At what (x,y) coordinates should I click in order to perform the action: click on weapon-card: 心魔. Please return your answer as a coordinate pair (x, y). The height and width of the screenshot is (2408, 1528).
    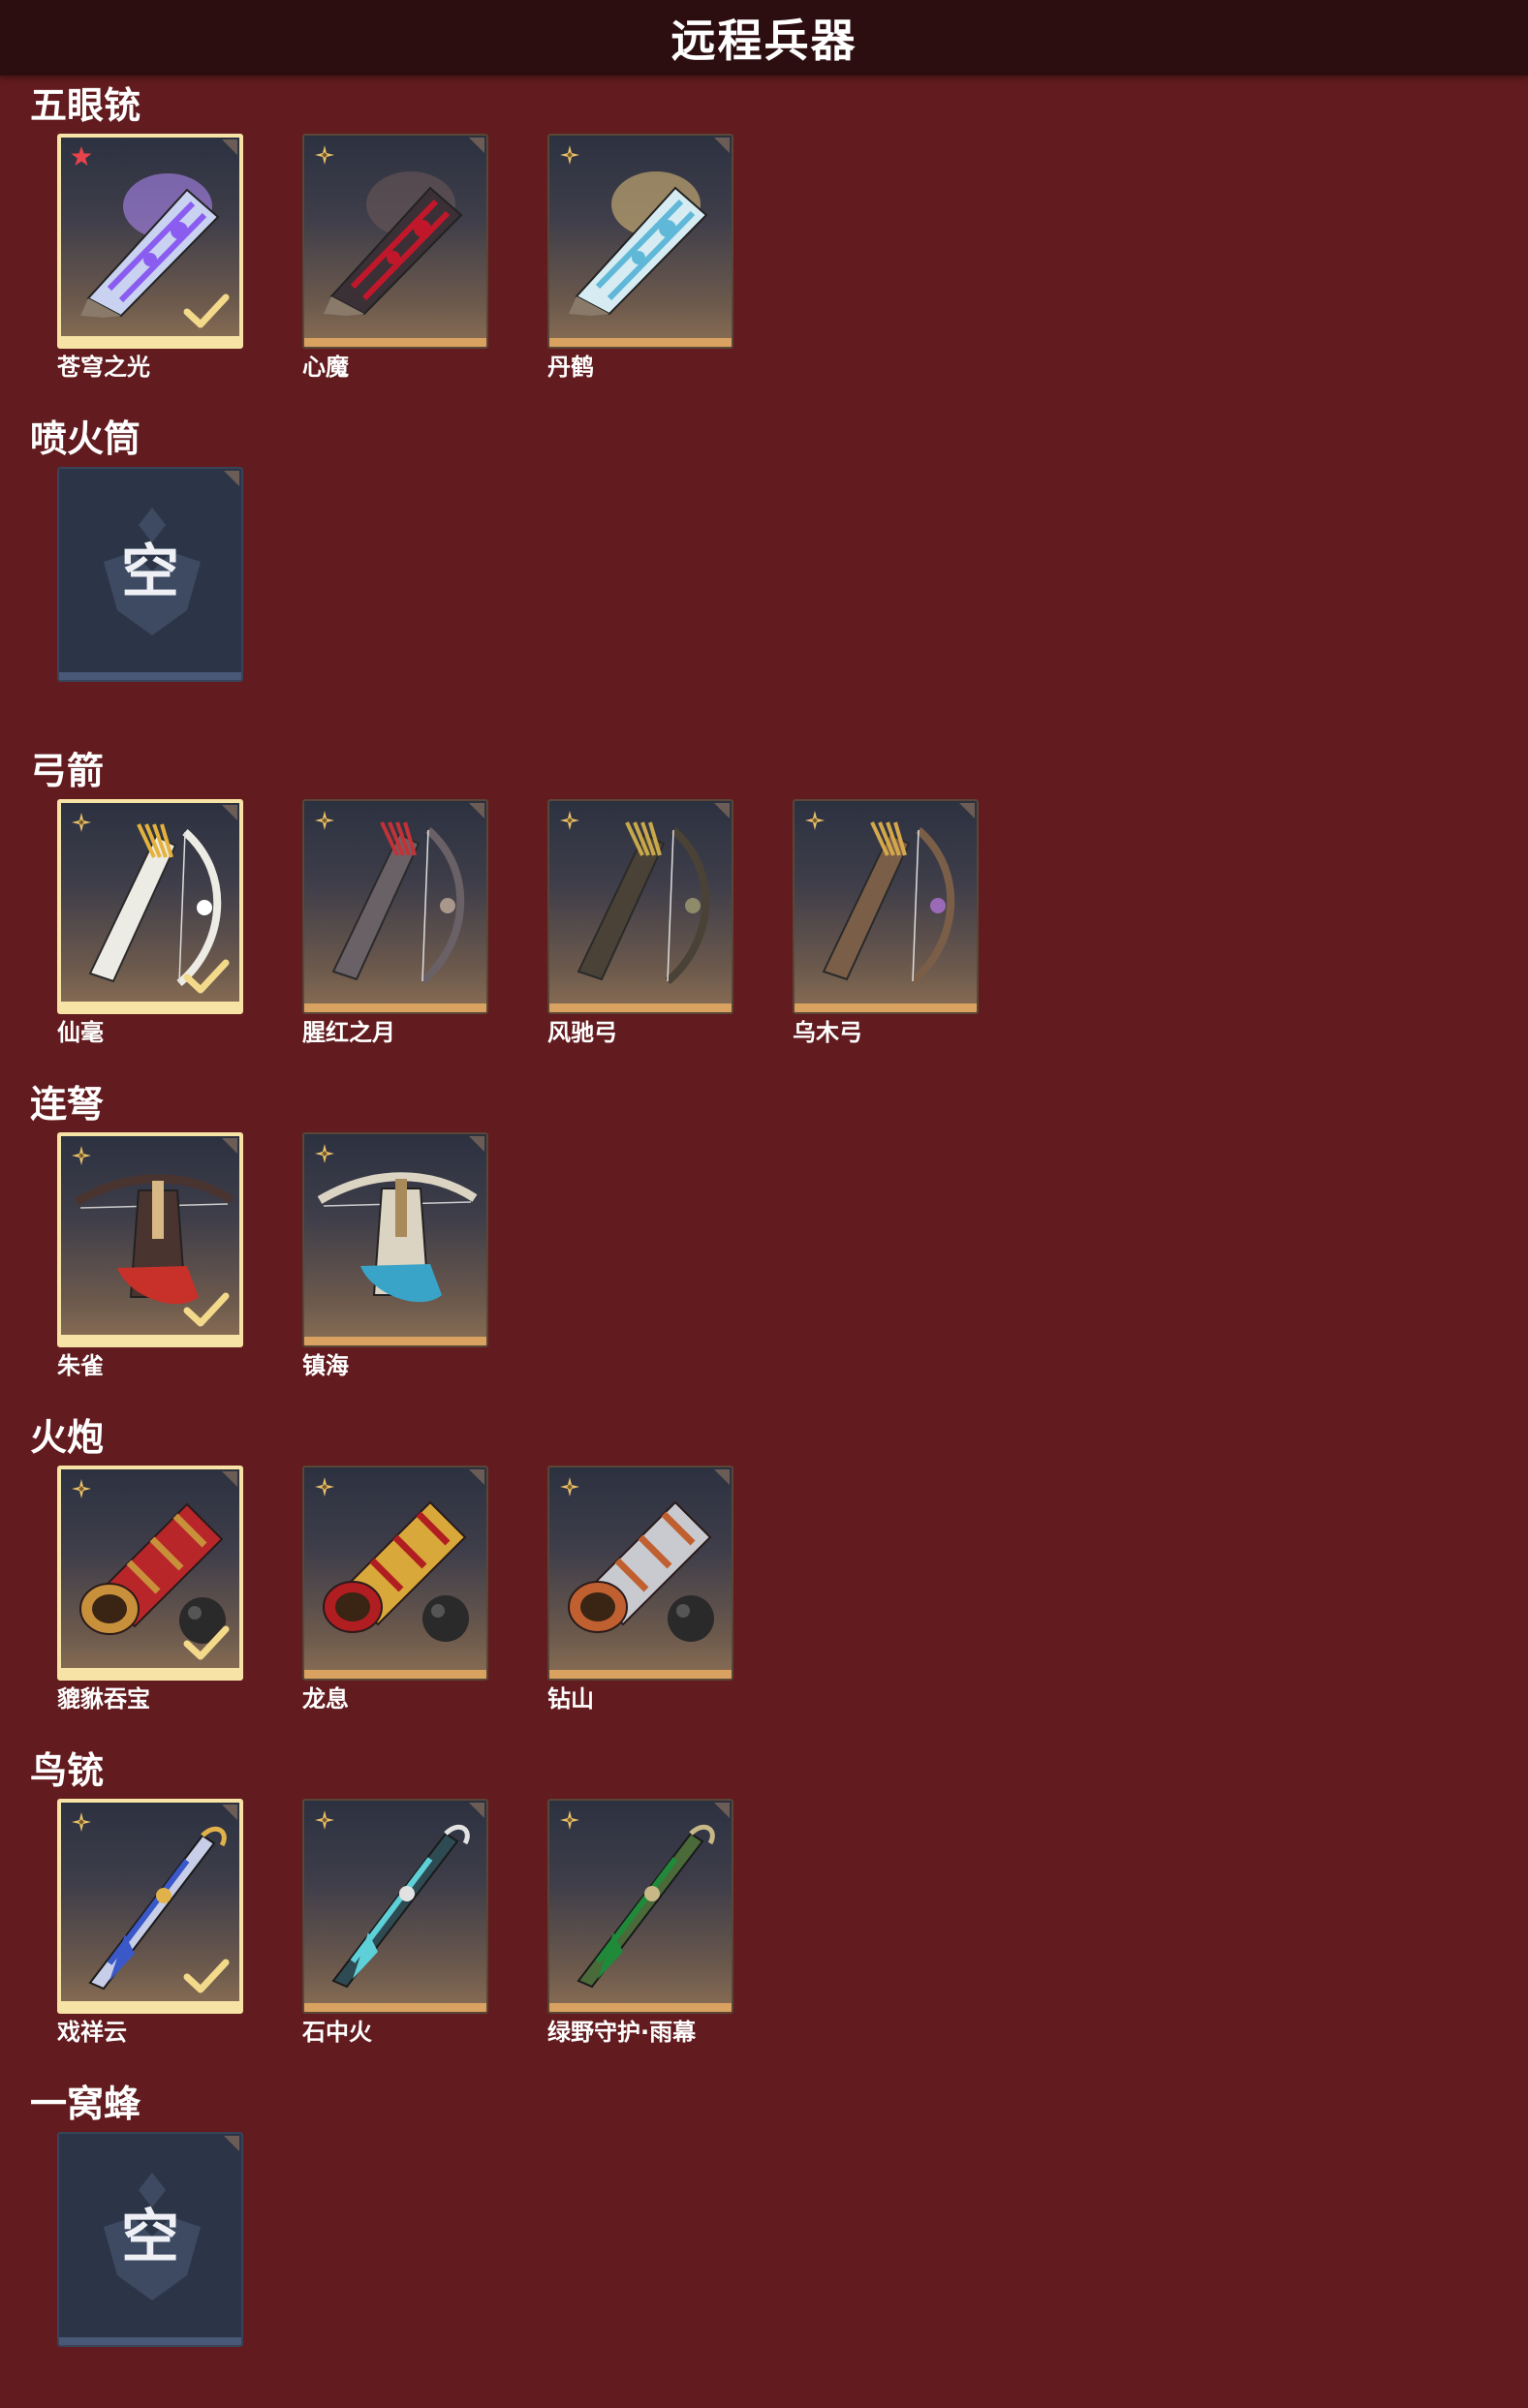
    Looking at the image, I should click on (395, 257).